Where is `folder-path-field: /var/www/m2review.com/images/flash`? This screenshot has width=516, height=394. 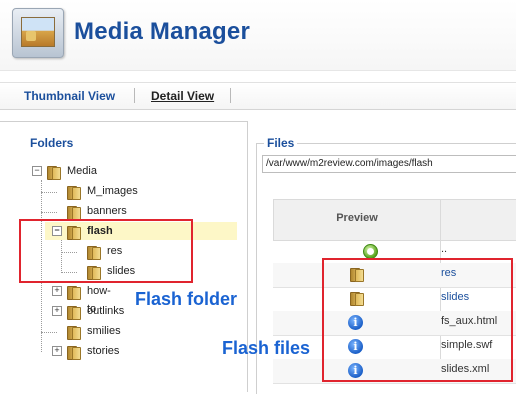
folder-path-field: /var/www/m2review.com/images/flash is located at coordinates (389, 164).